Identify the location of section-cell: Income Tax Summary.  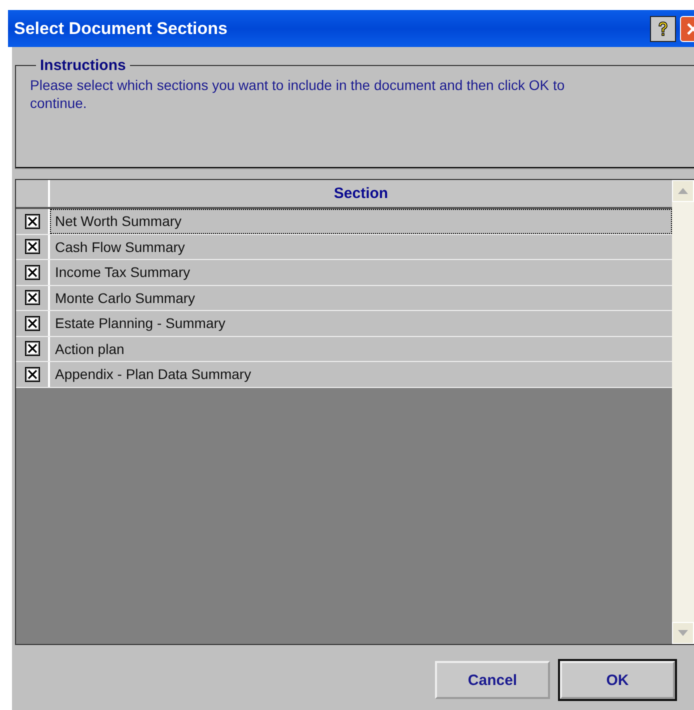
(361, 272).